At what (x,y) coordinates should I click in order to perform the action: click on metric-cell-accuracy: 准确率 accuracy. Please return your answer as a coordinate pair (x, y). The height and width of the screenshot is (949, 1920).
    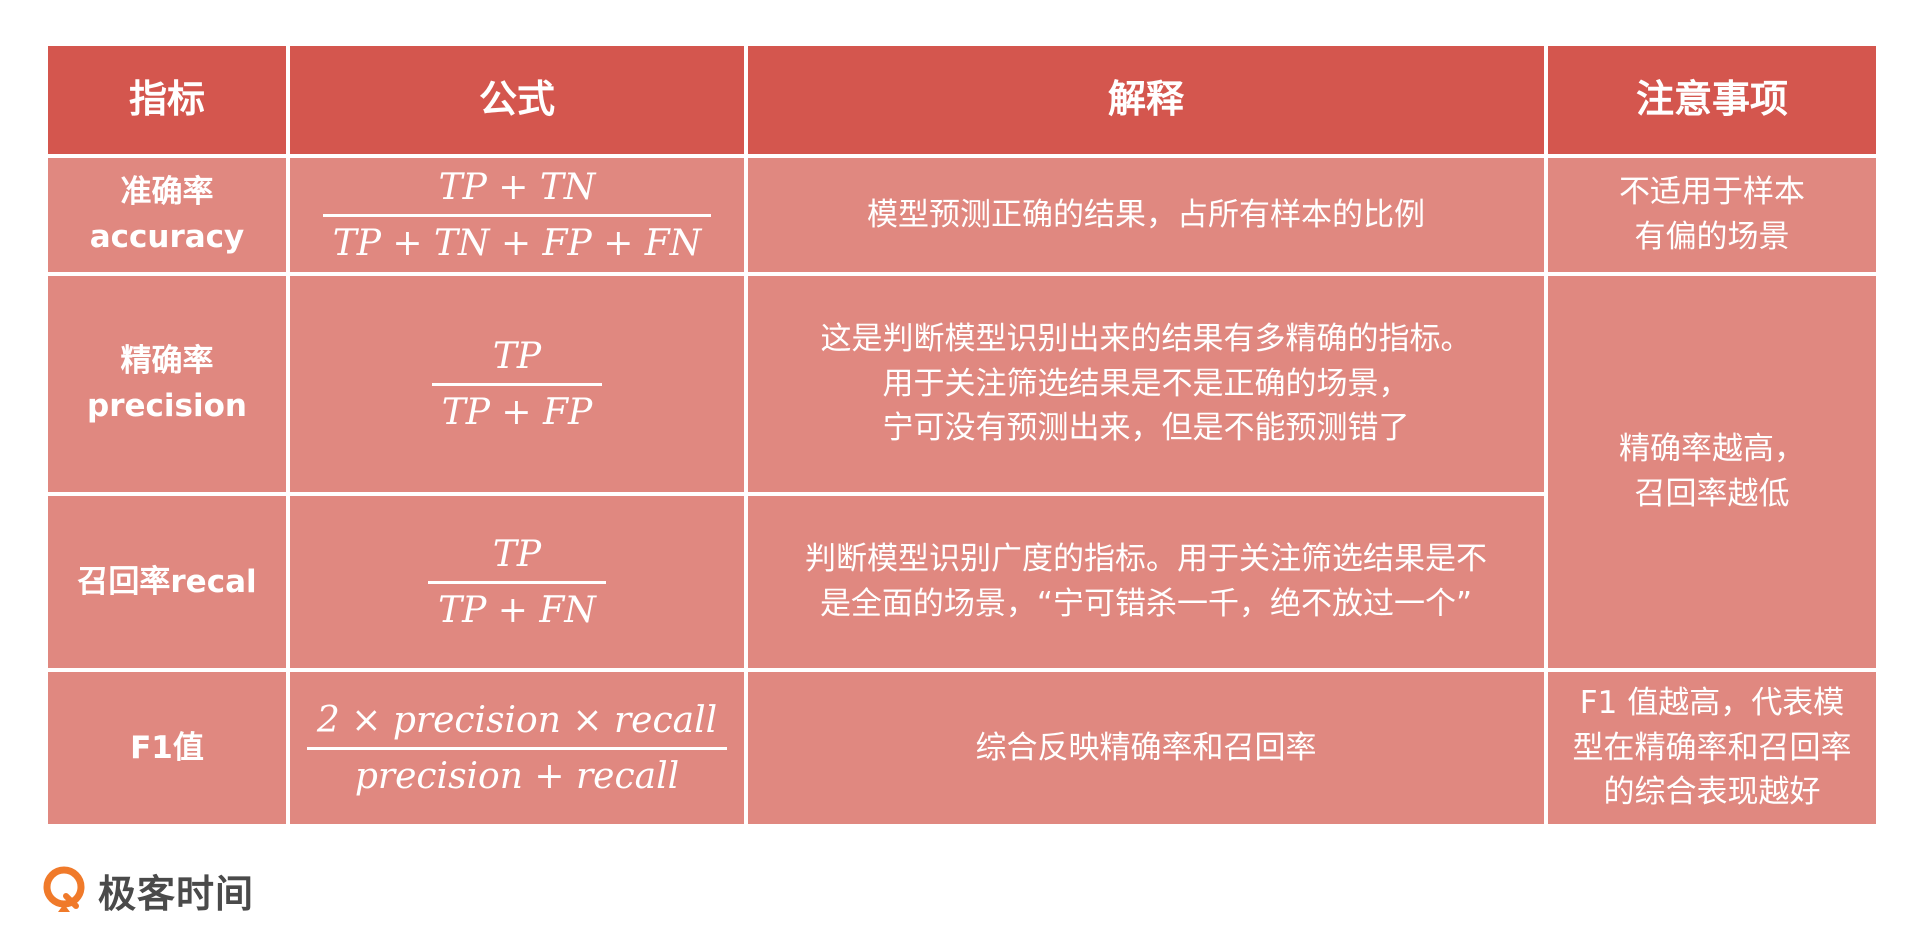
    Looking at the image, I should click on (167, 215).